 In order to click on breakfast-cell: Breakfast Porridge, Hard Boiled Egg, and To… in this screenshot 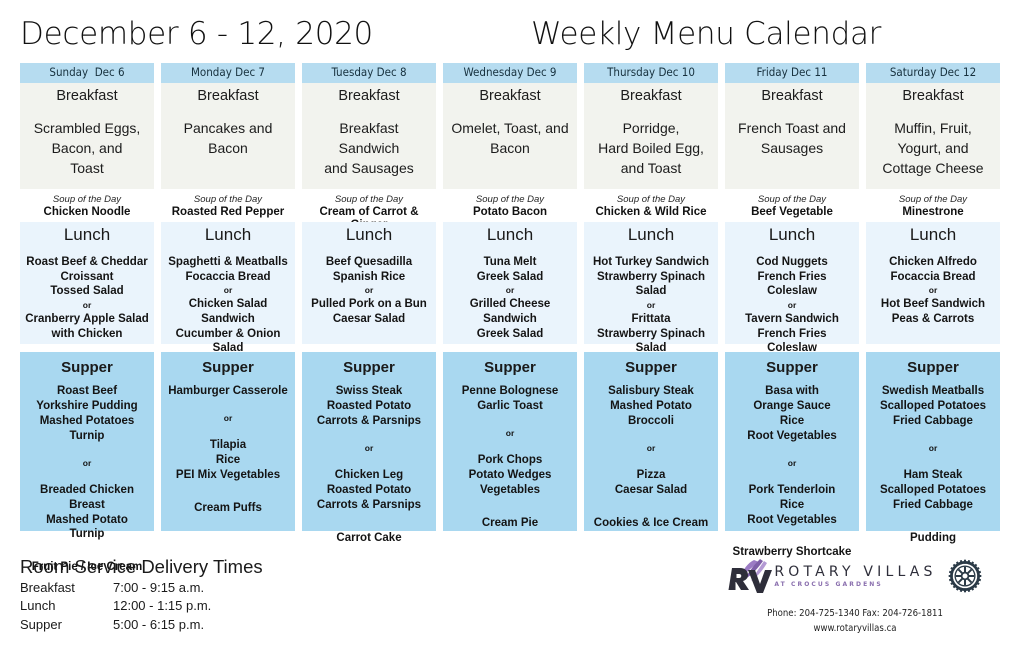, I will do `click(651, 135)`.